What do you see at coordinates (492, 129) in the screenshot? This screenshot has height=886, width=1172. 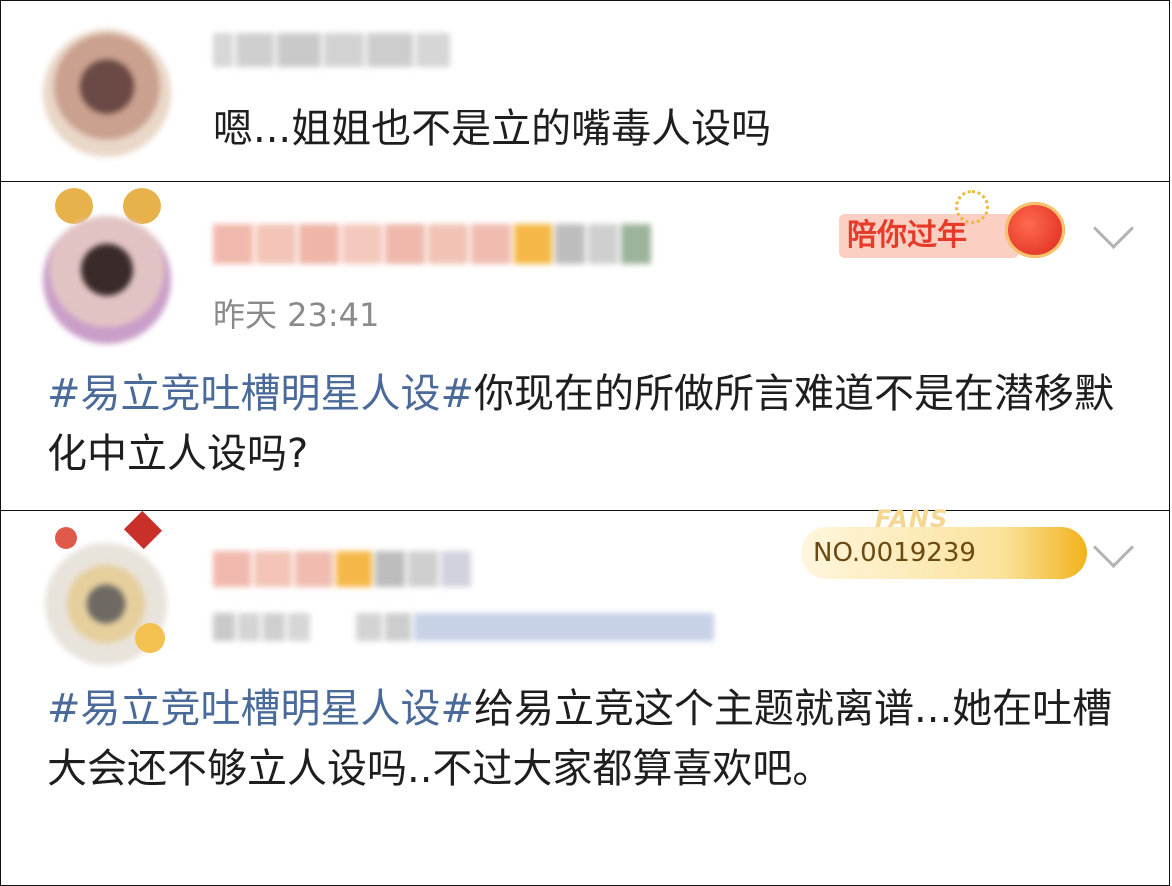 I see `reply-text: 嗯...姐姐也不是立的嘴毒人设吗` at bounding box center [492, 129].